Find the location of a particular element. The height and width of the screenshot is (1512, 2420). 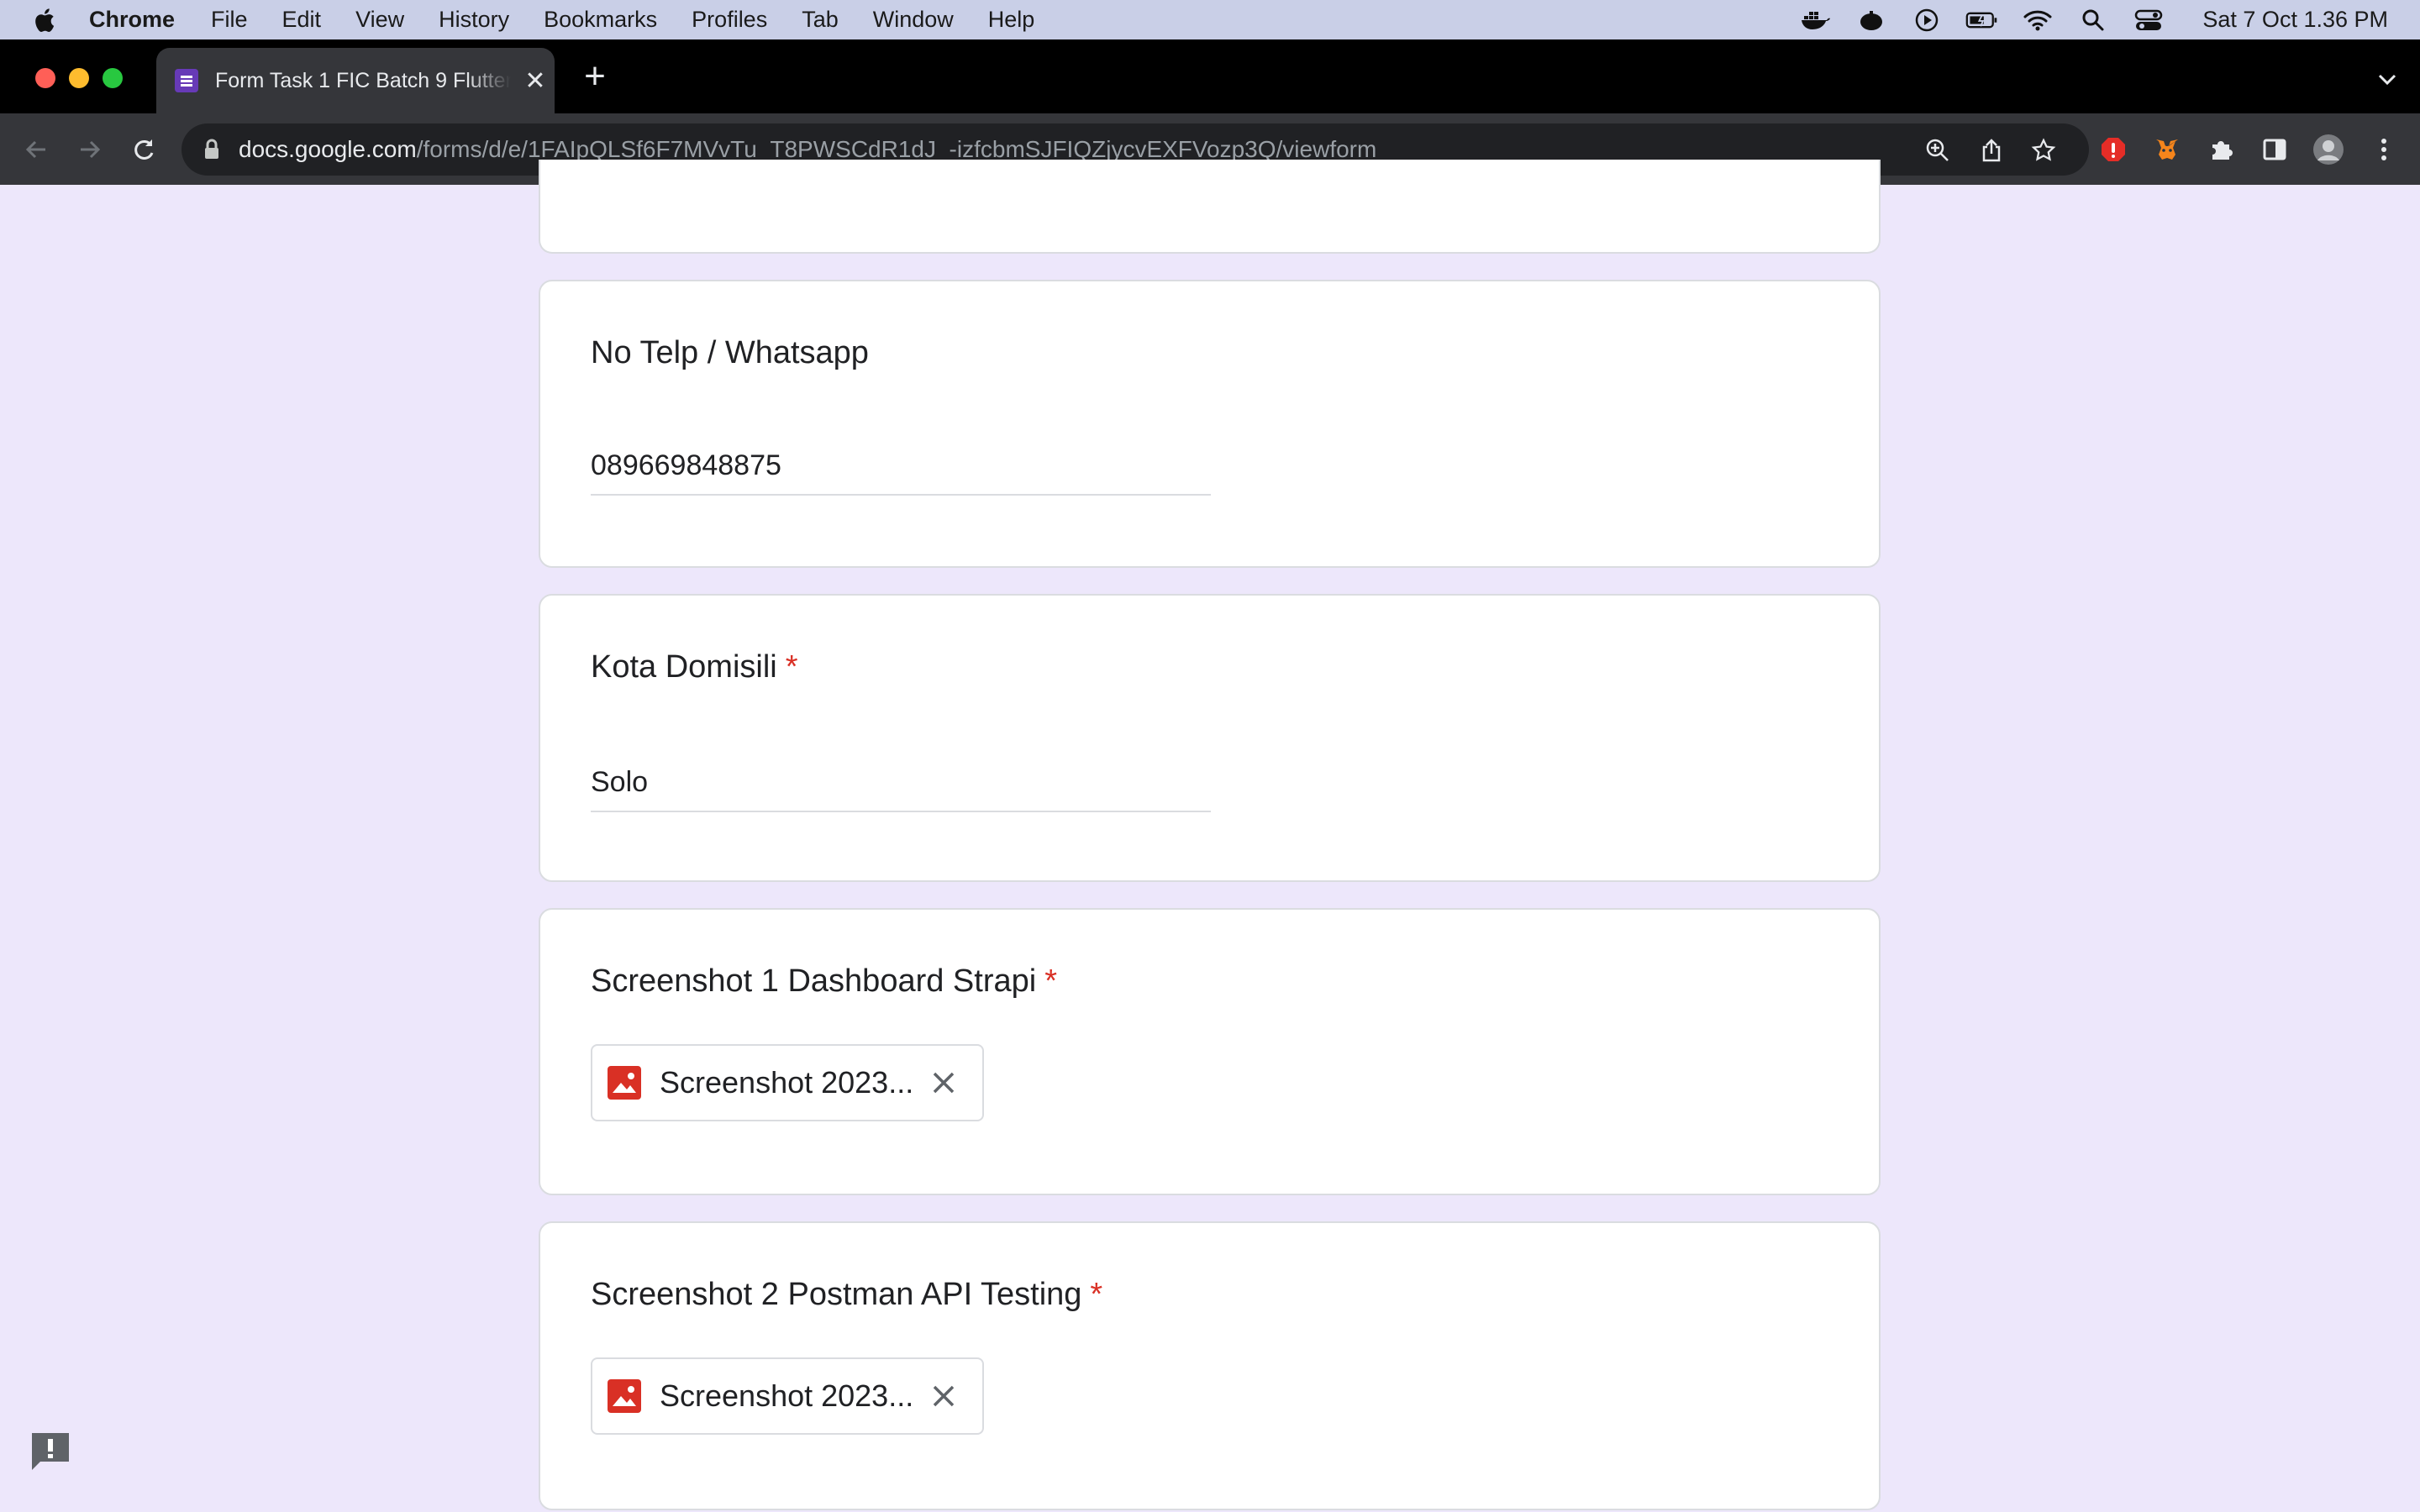

docker-icon is located at coordinates (1816, 20).